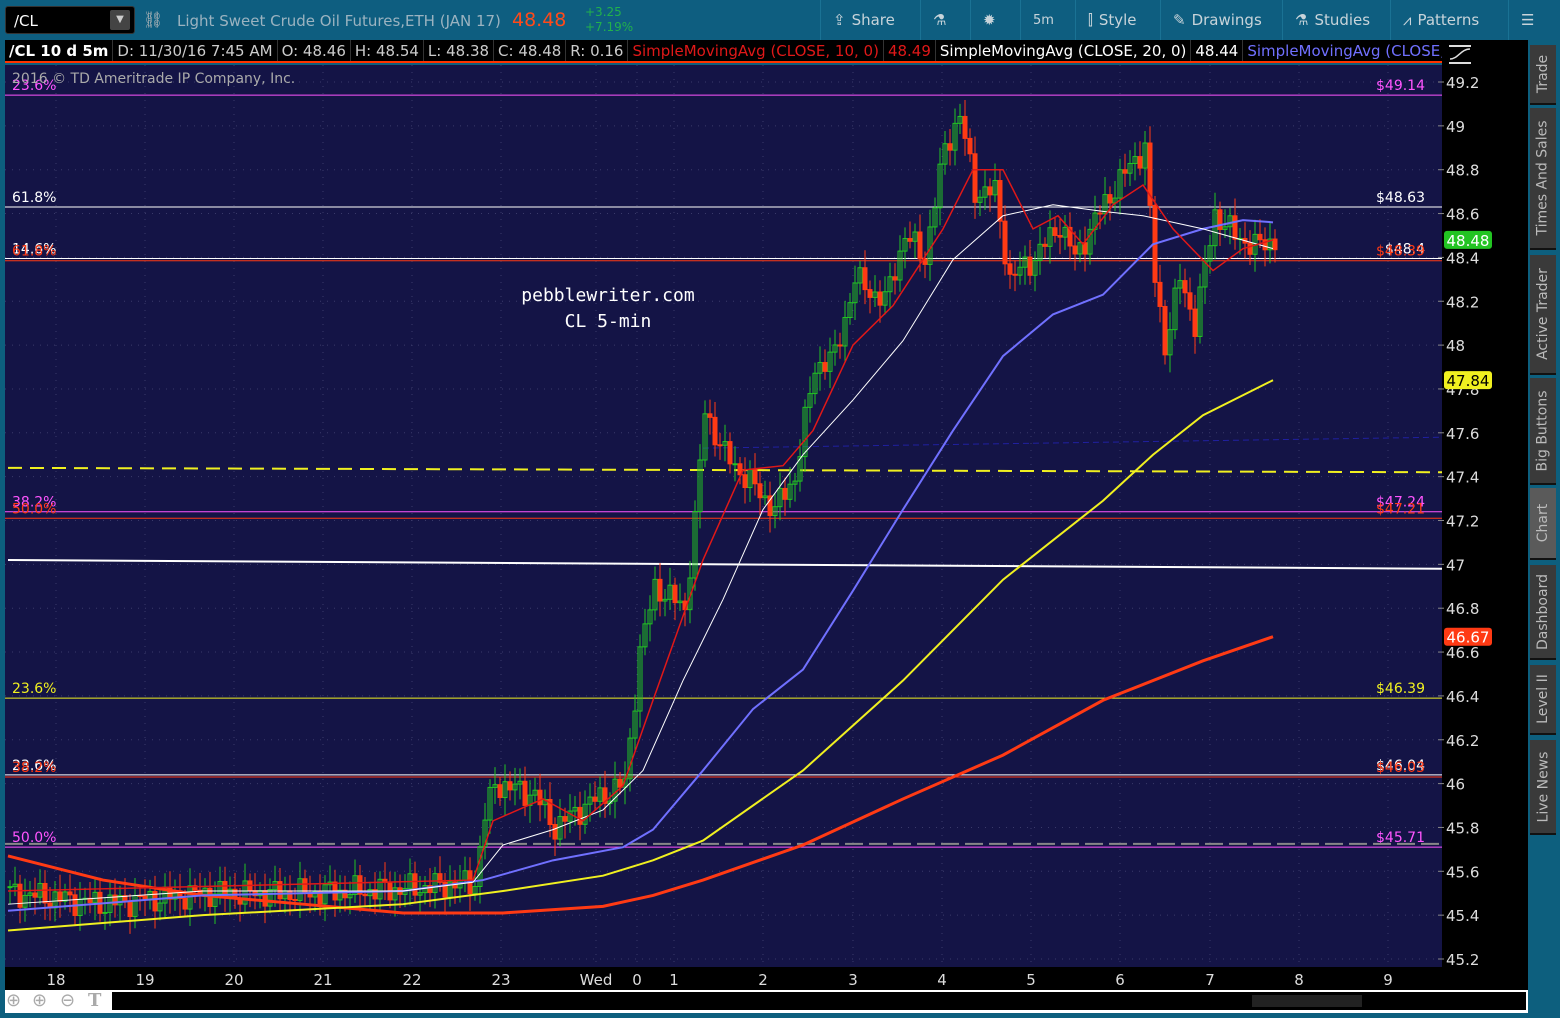 This screenshot has width=1560, height=1018. I want to click on y-tick-label: 46, so click(1455, 785).